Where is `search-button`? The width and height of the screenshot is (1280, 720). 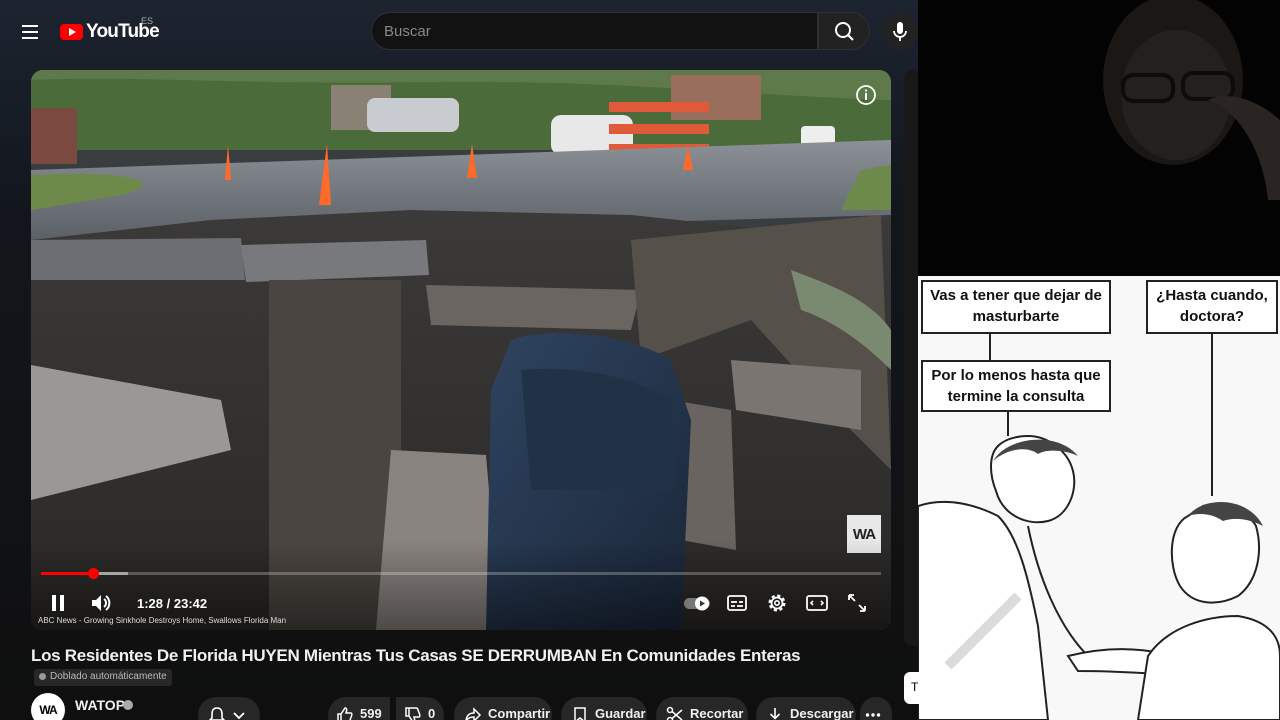
search-button is located at coordinates (844, 31).